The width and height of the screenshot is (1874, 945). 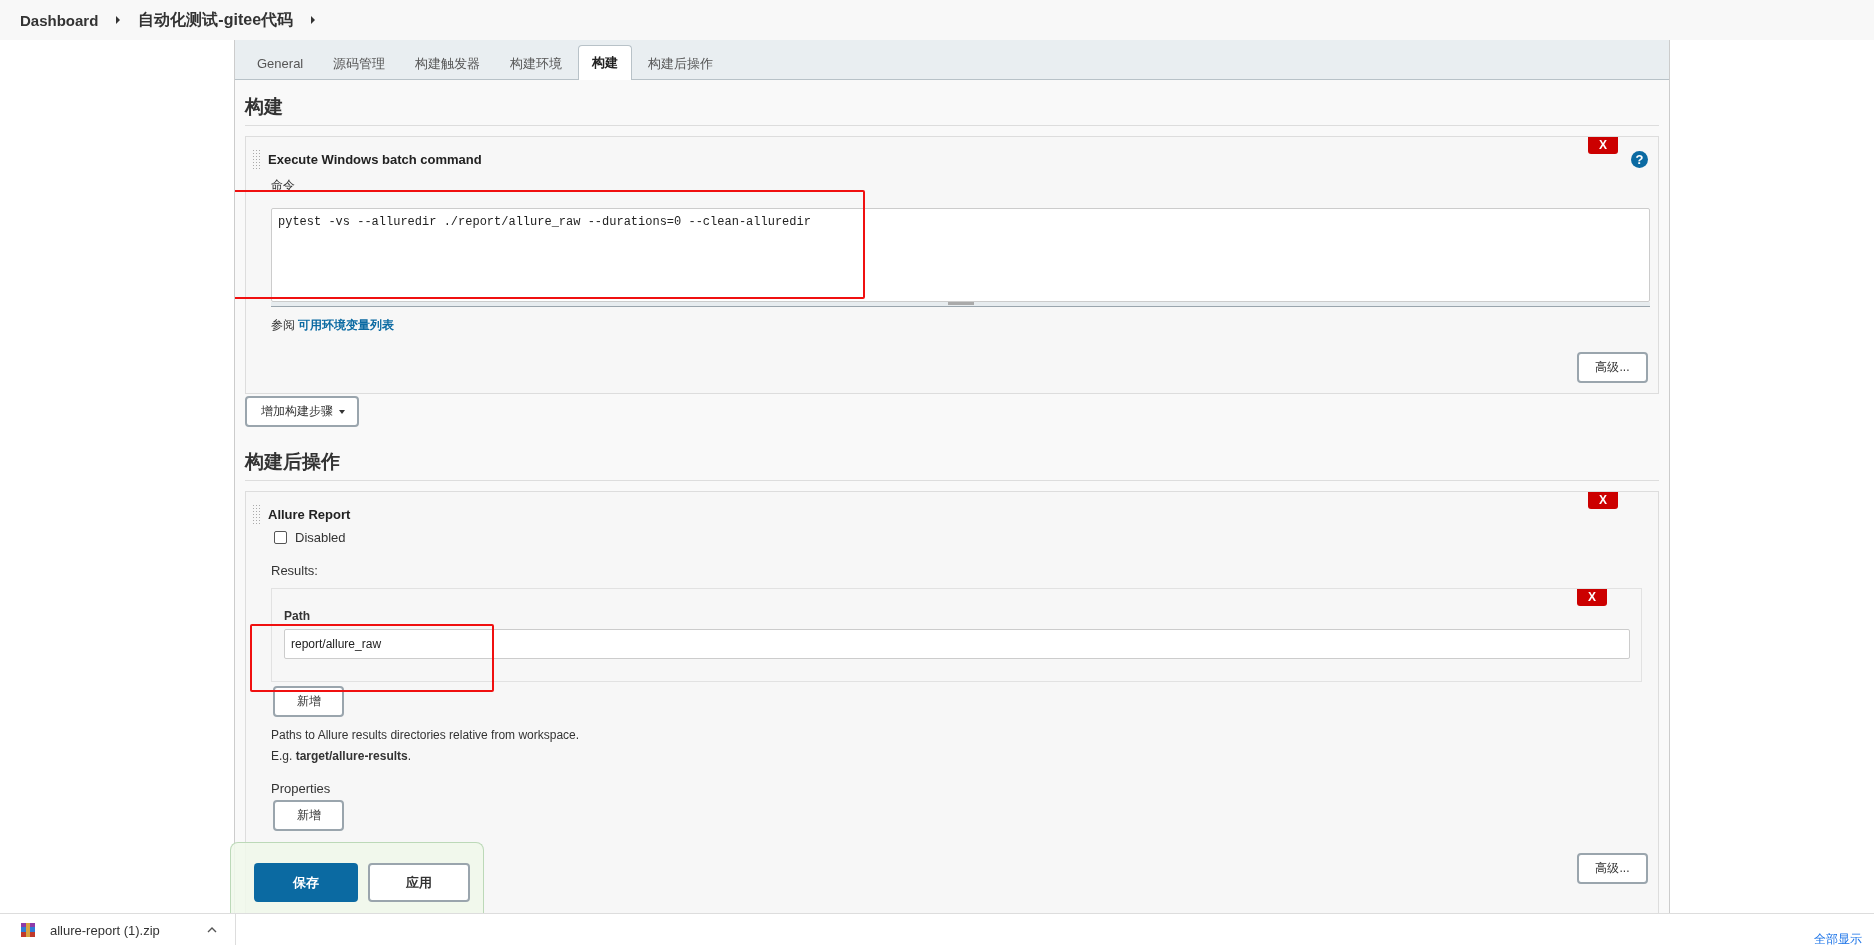 What do you see at coordinates (957, 644) in the screenshot?
I see `path-field: report/allure_raw` at bounding box center [957, 644].